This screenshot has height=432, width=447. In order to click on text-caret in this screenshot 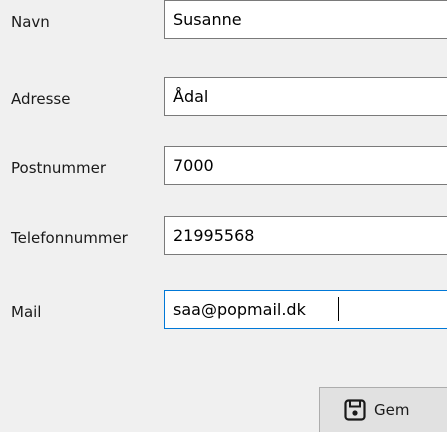, I will do `click(338, 309)`.